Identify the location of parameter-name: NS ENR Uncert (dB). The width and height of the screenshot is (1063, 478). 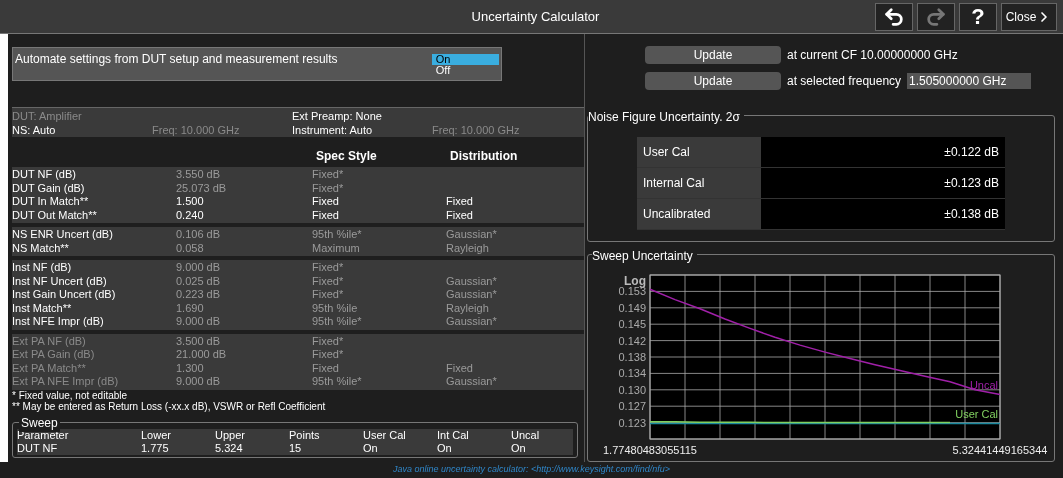
(63, 235).